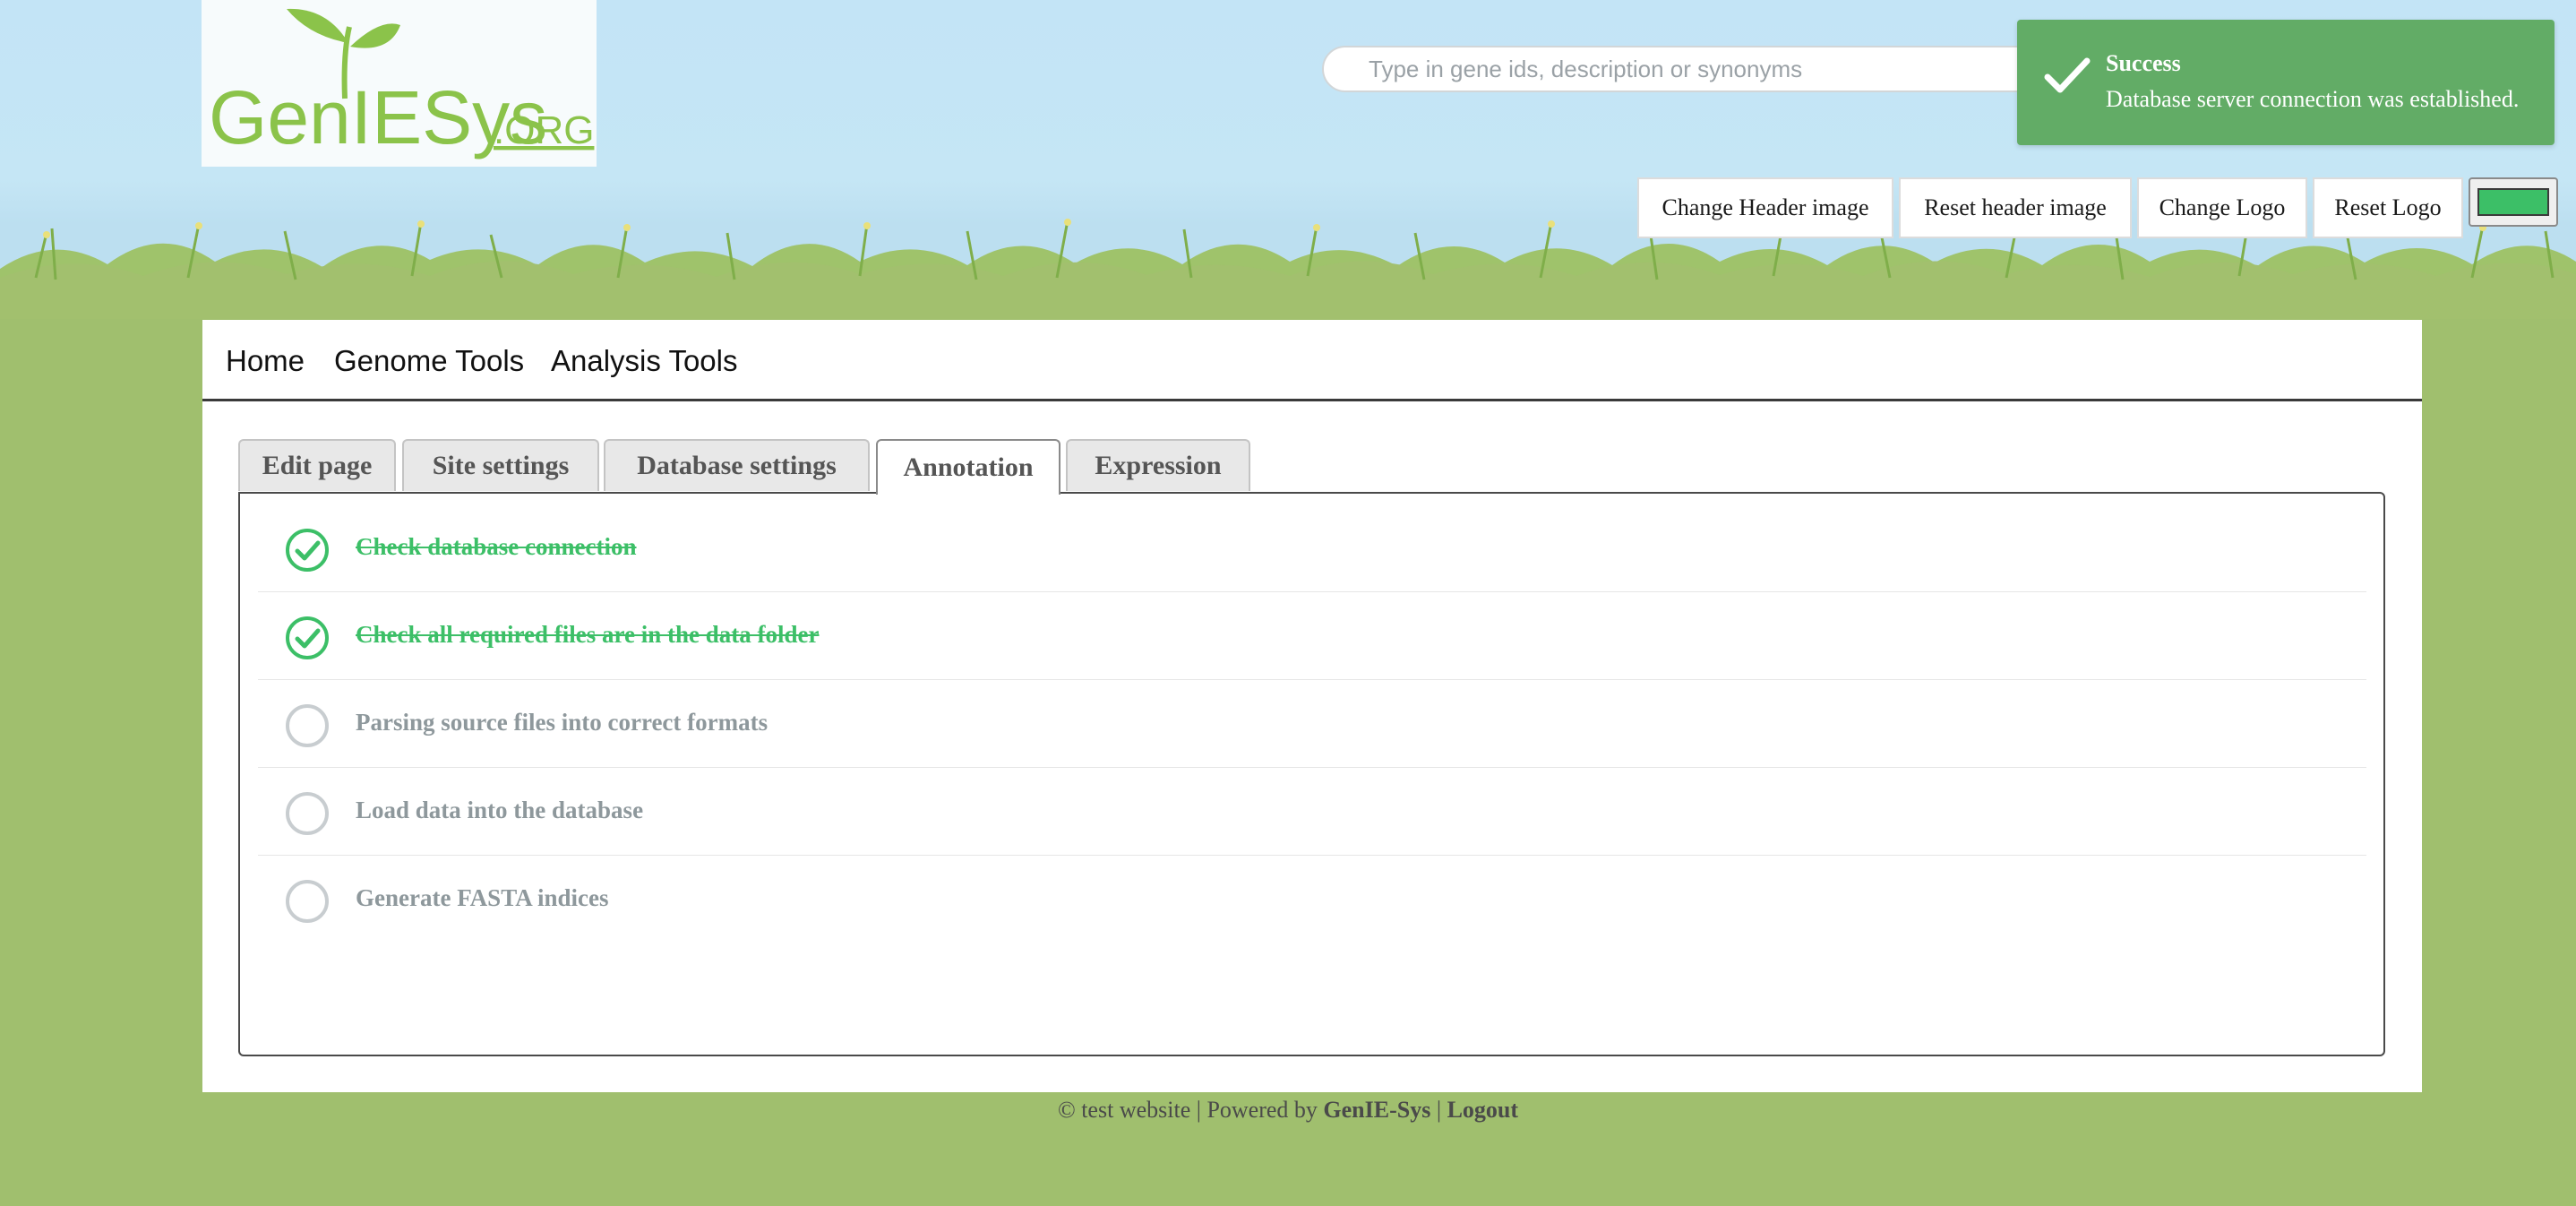  What do you see at coordinates (482, 897) in the screenshot?
I see `step-label: Generate FASTA indices` at bounding box center [482, 897].